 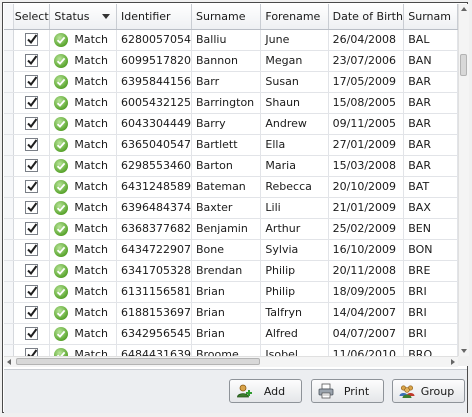 What do you see at coordinates (83, 17) in the screenshot?
I see `column-header-status: Status` at bounding box center [83, 17].